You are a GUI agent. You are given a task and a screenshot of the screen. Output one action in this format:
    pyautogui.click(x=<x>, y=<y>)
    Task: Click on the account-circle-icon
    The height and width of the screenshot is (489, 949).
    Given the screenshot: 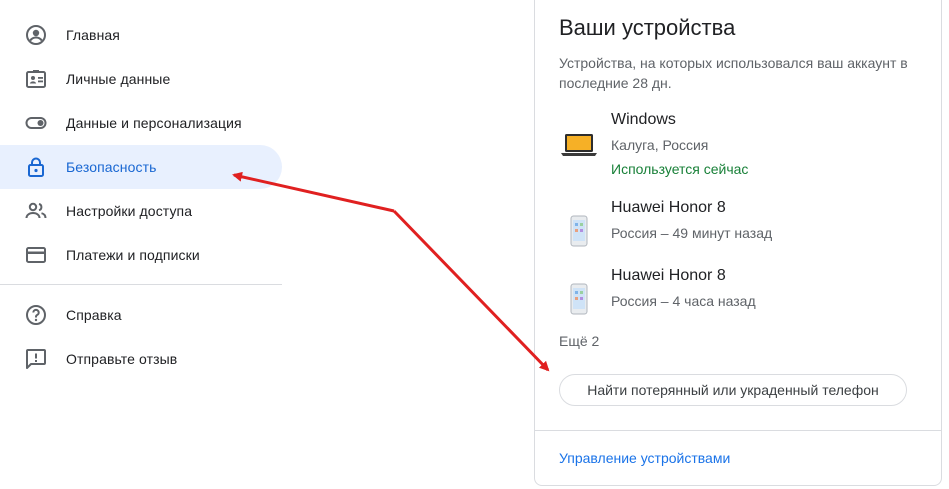 What is the action you would take?
    pyautogui.click(x=36, y=35)
    